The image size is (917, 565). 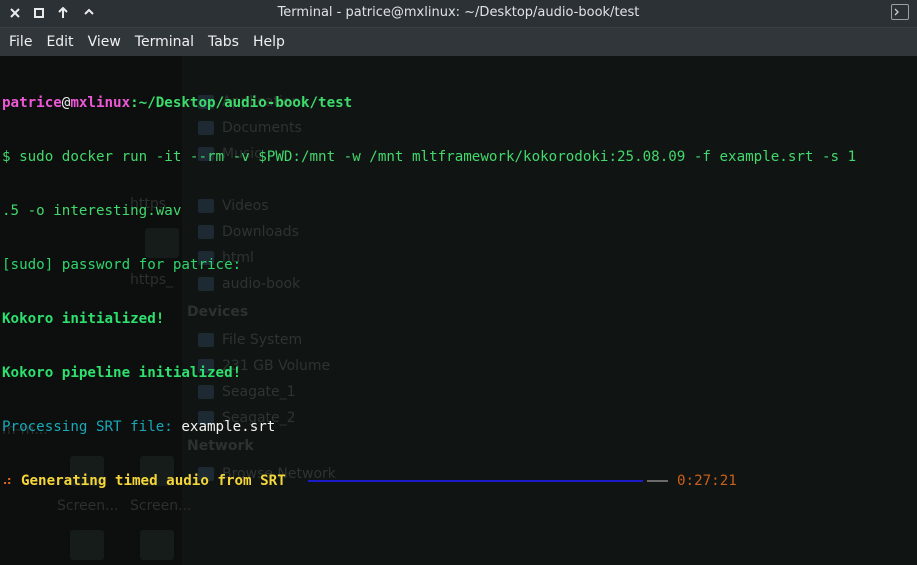 I want to click on processing-line: Processing SRT file: example.srt, so click(x=429, y=427).